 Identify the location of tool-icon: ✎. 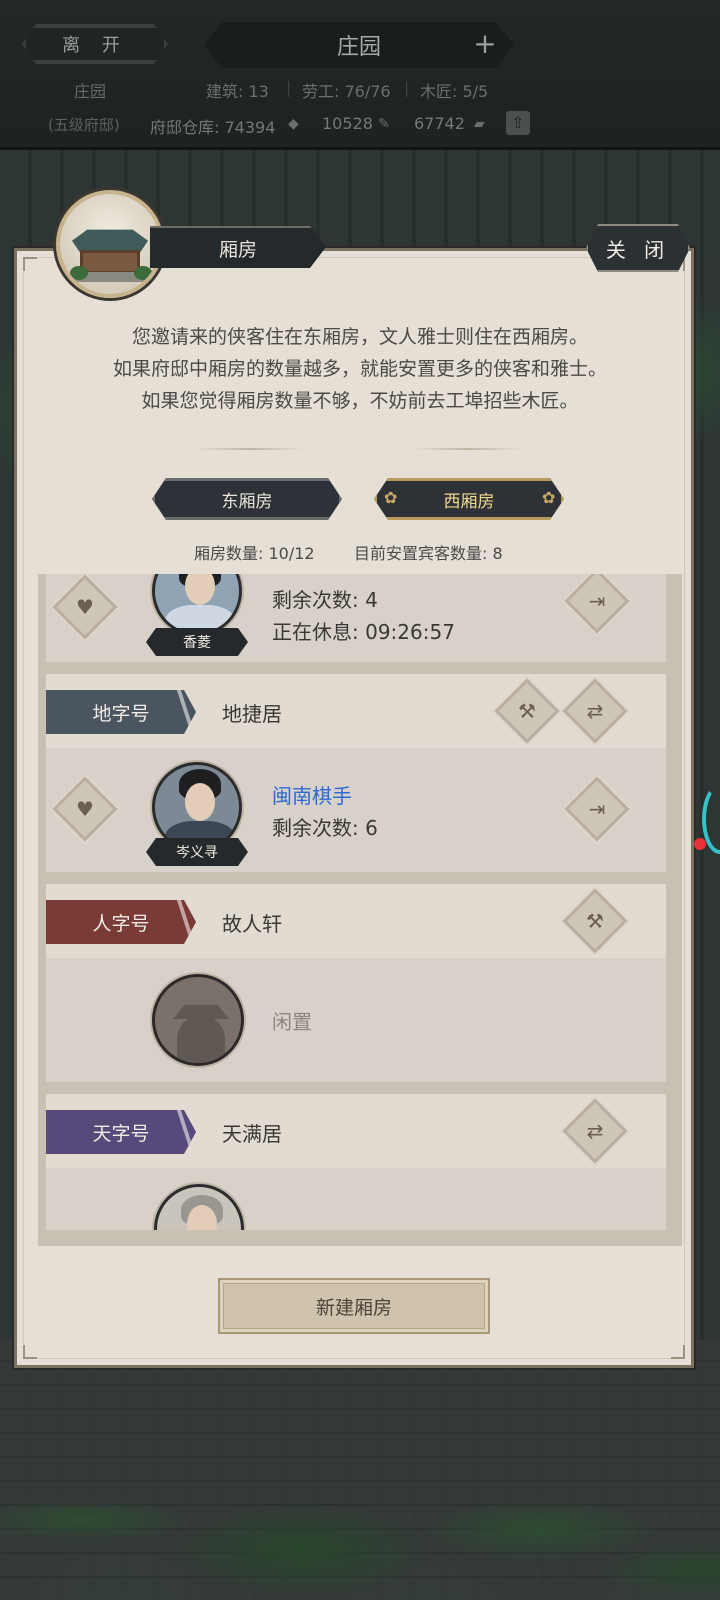
(384, 124).